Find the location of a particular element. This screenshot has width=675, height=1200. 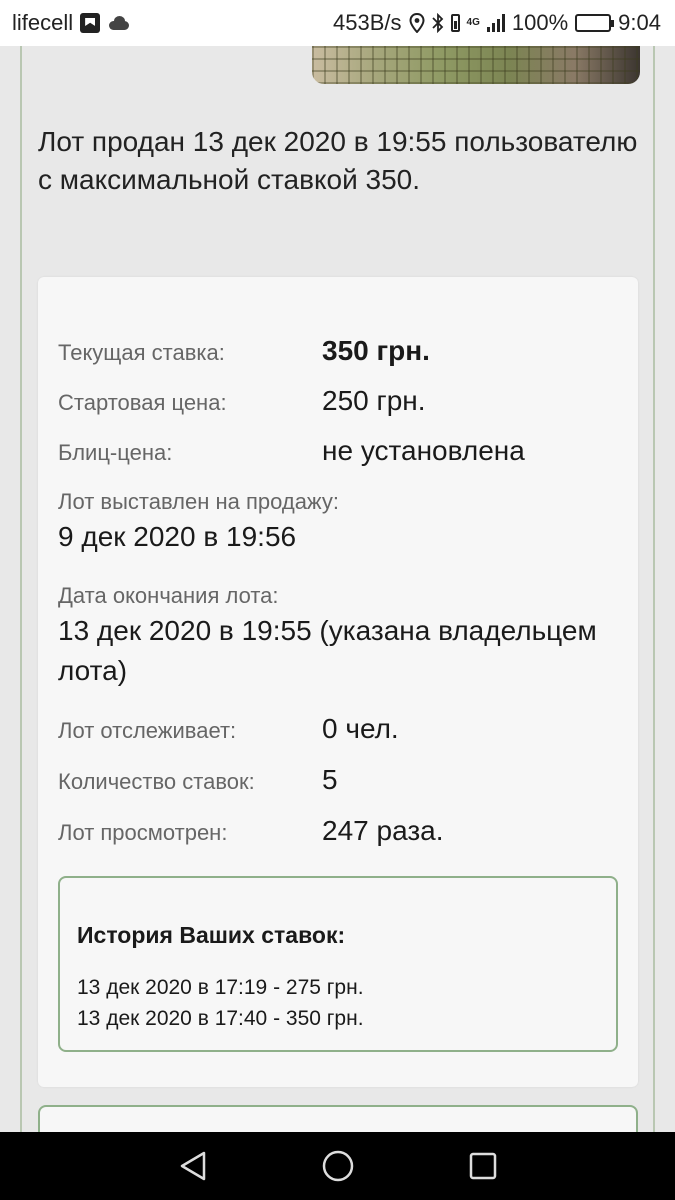

watchers-label: Лот отслеживает: is located at coordinates (147, 730).